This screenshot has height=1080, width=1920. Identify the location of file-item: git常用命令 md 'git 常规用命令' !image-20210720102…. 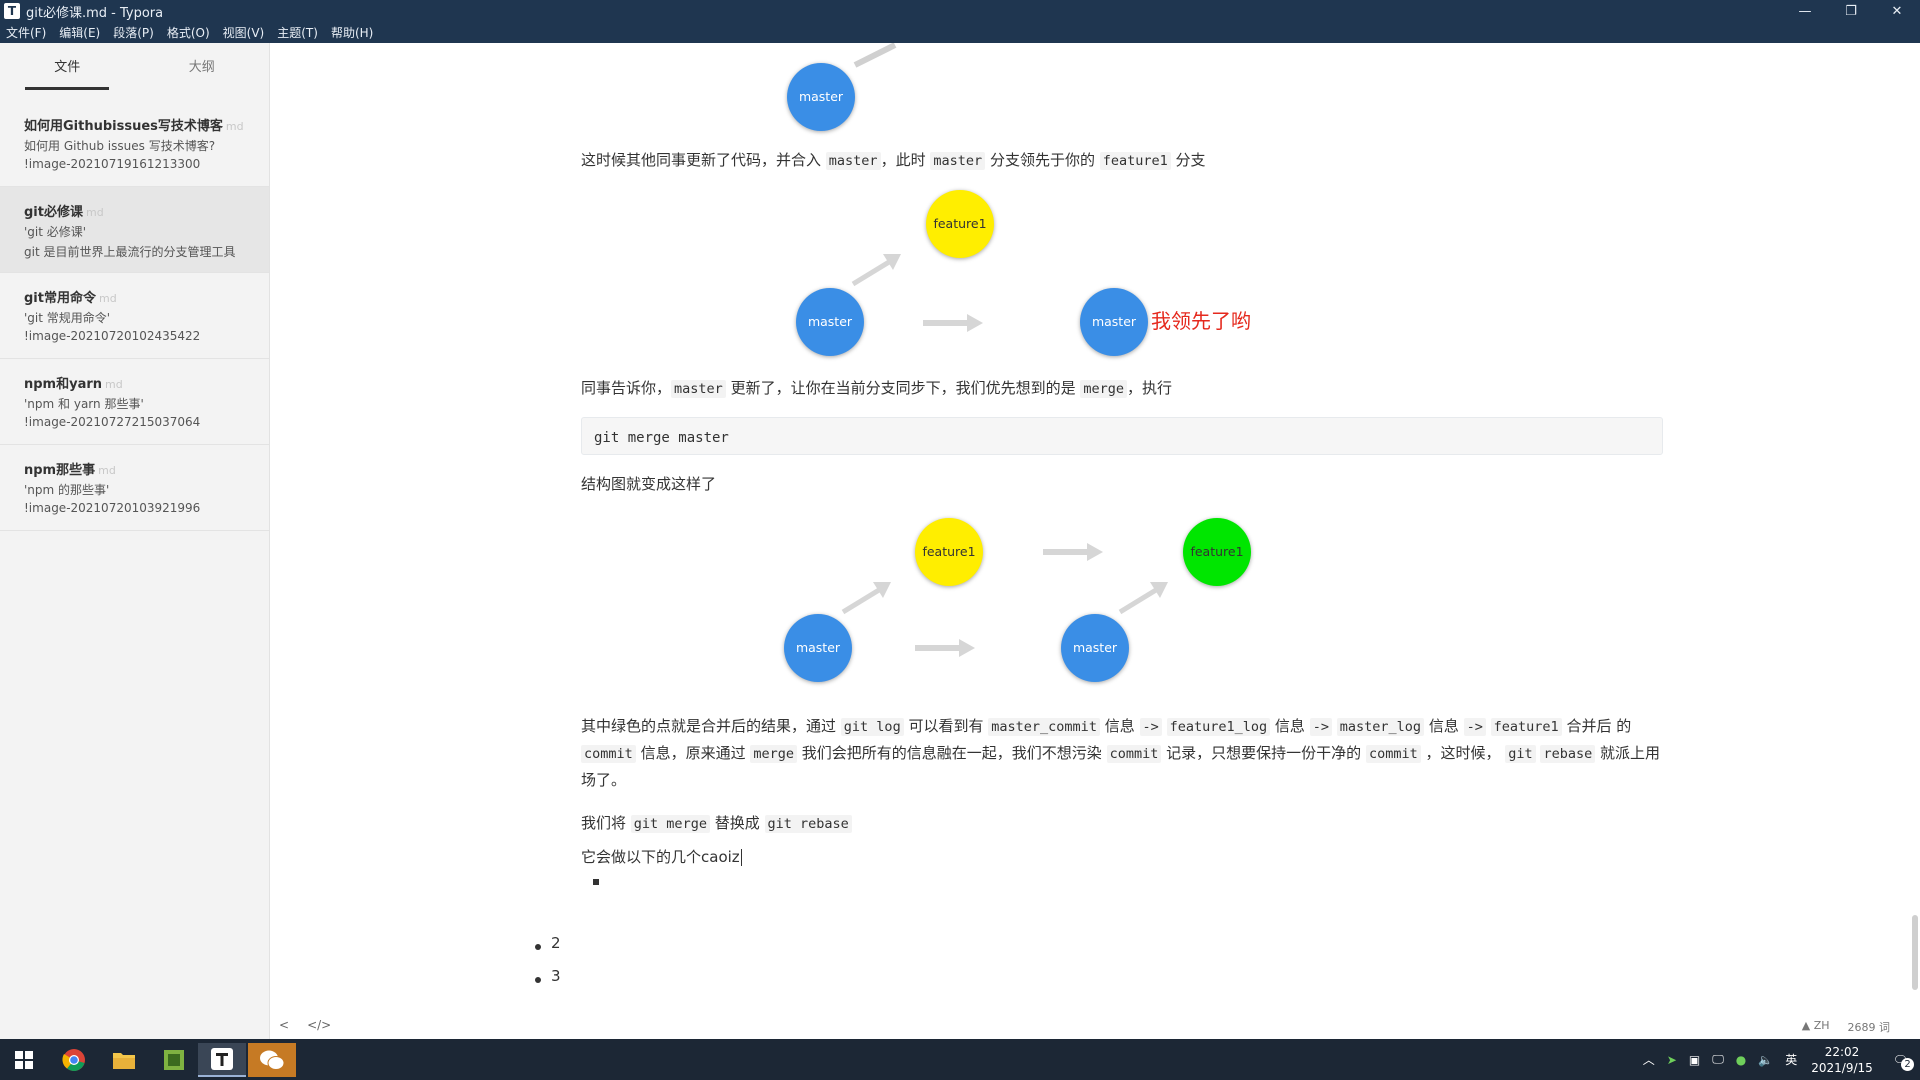
(134, 316).